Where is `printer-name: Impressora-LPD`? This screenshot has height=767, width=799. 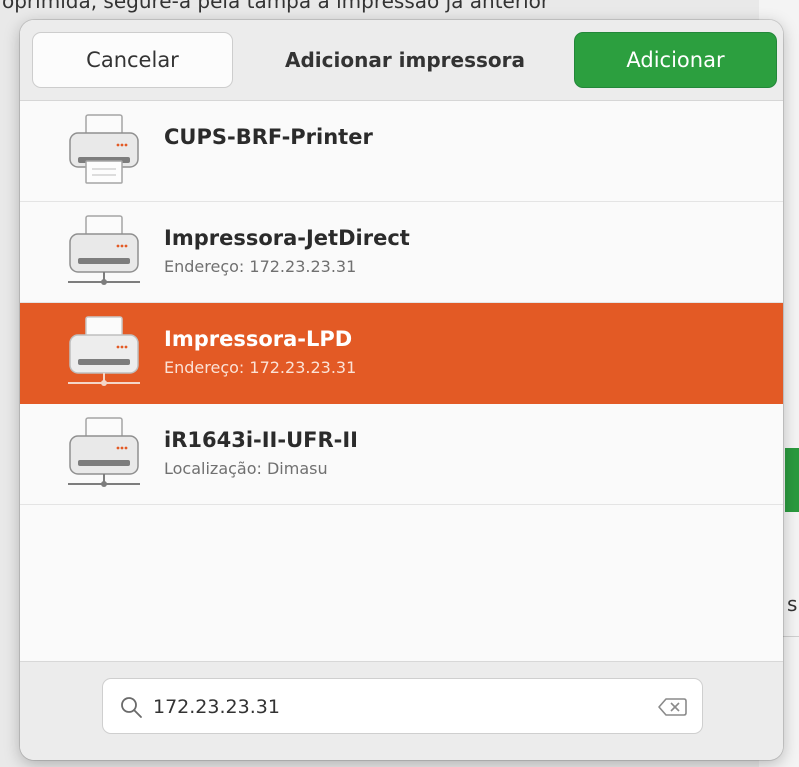
printer-name: Impressora-LPD is located at coordinates (258, 339).